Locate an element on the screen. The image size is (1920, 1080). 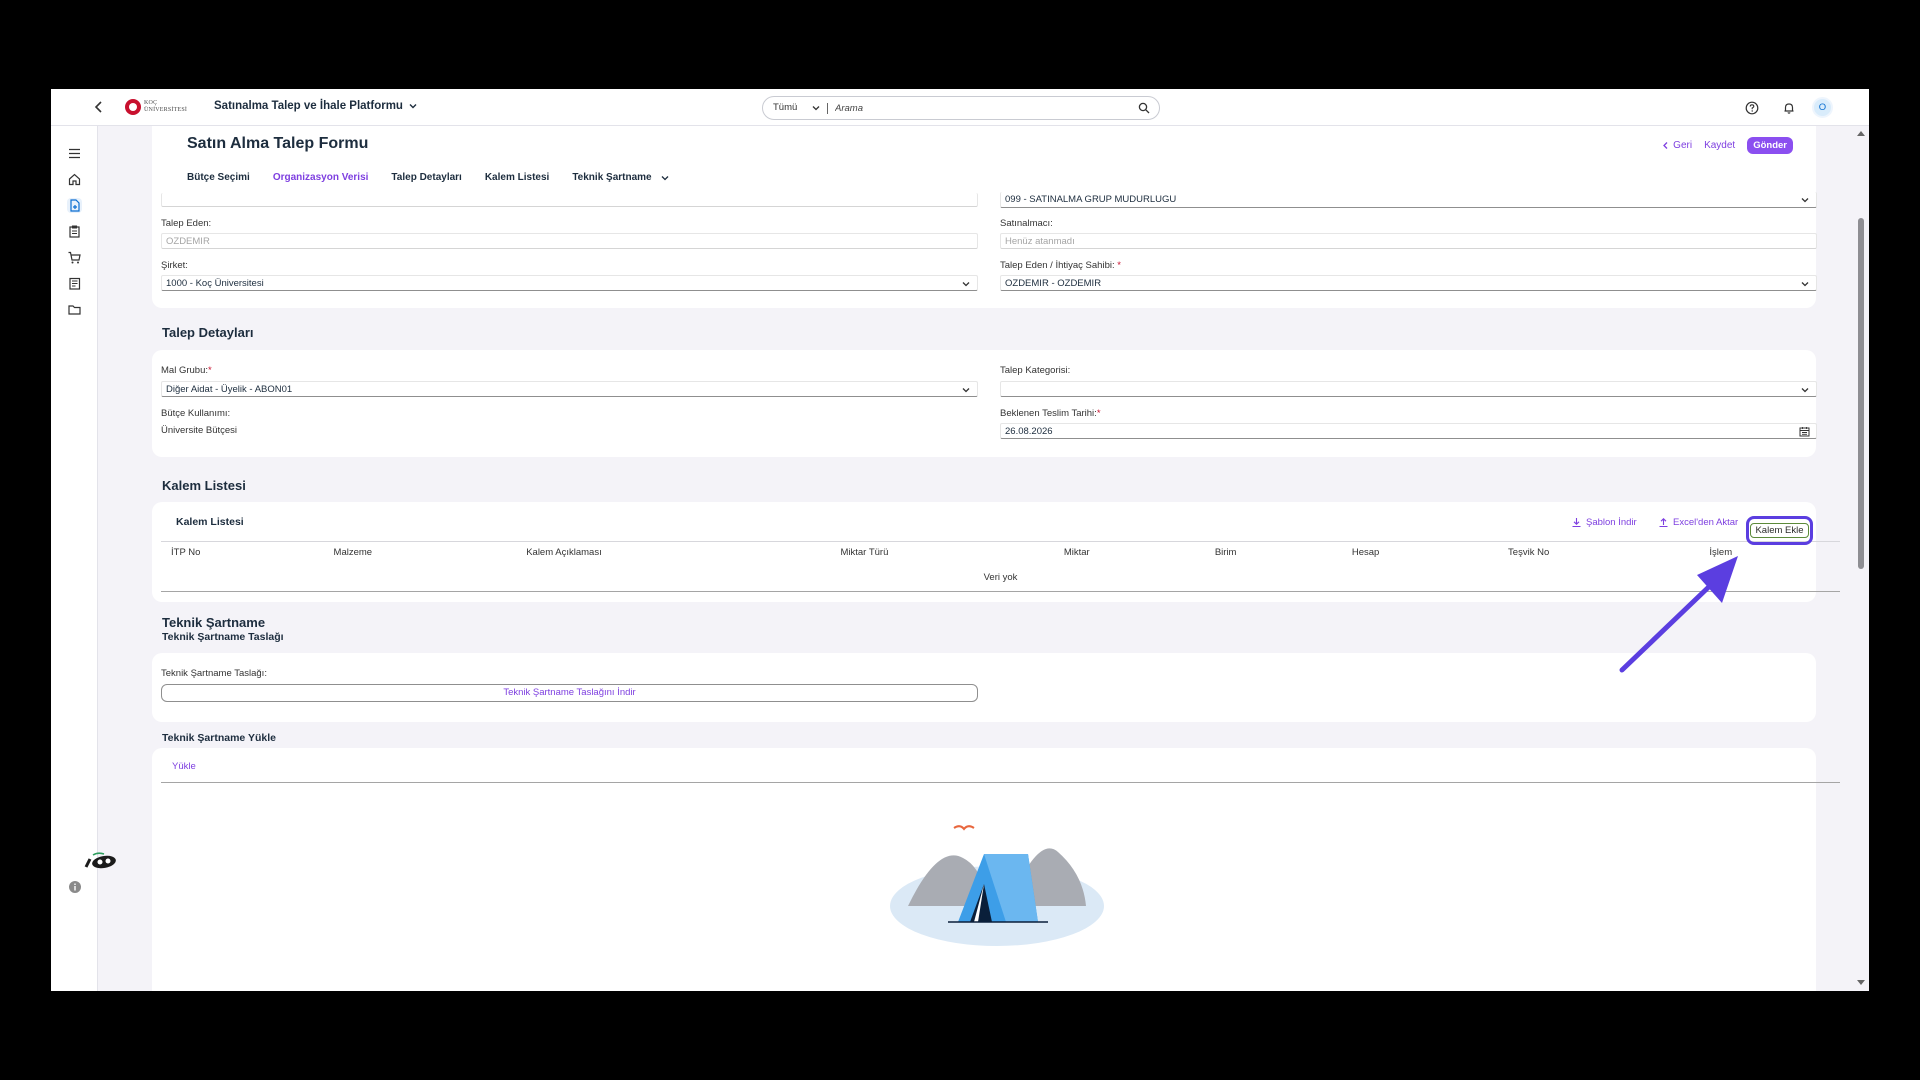
side-navigation is located at coordinates (83, 558).